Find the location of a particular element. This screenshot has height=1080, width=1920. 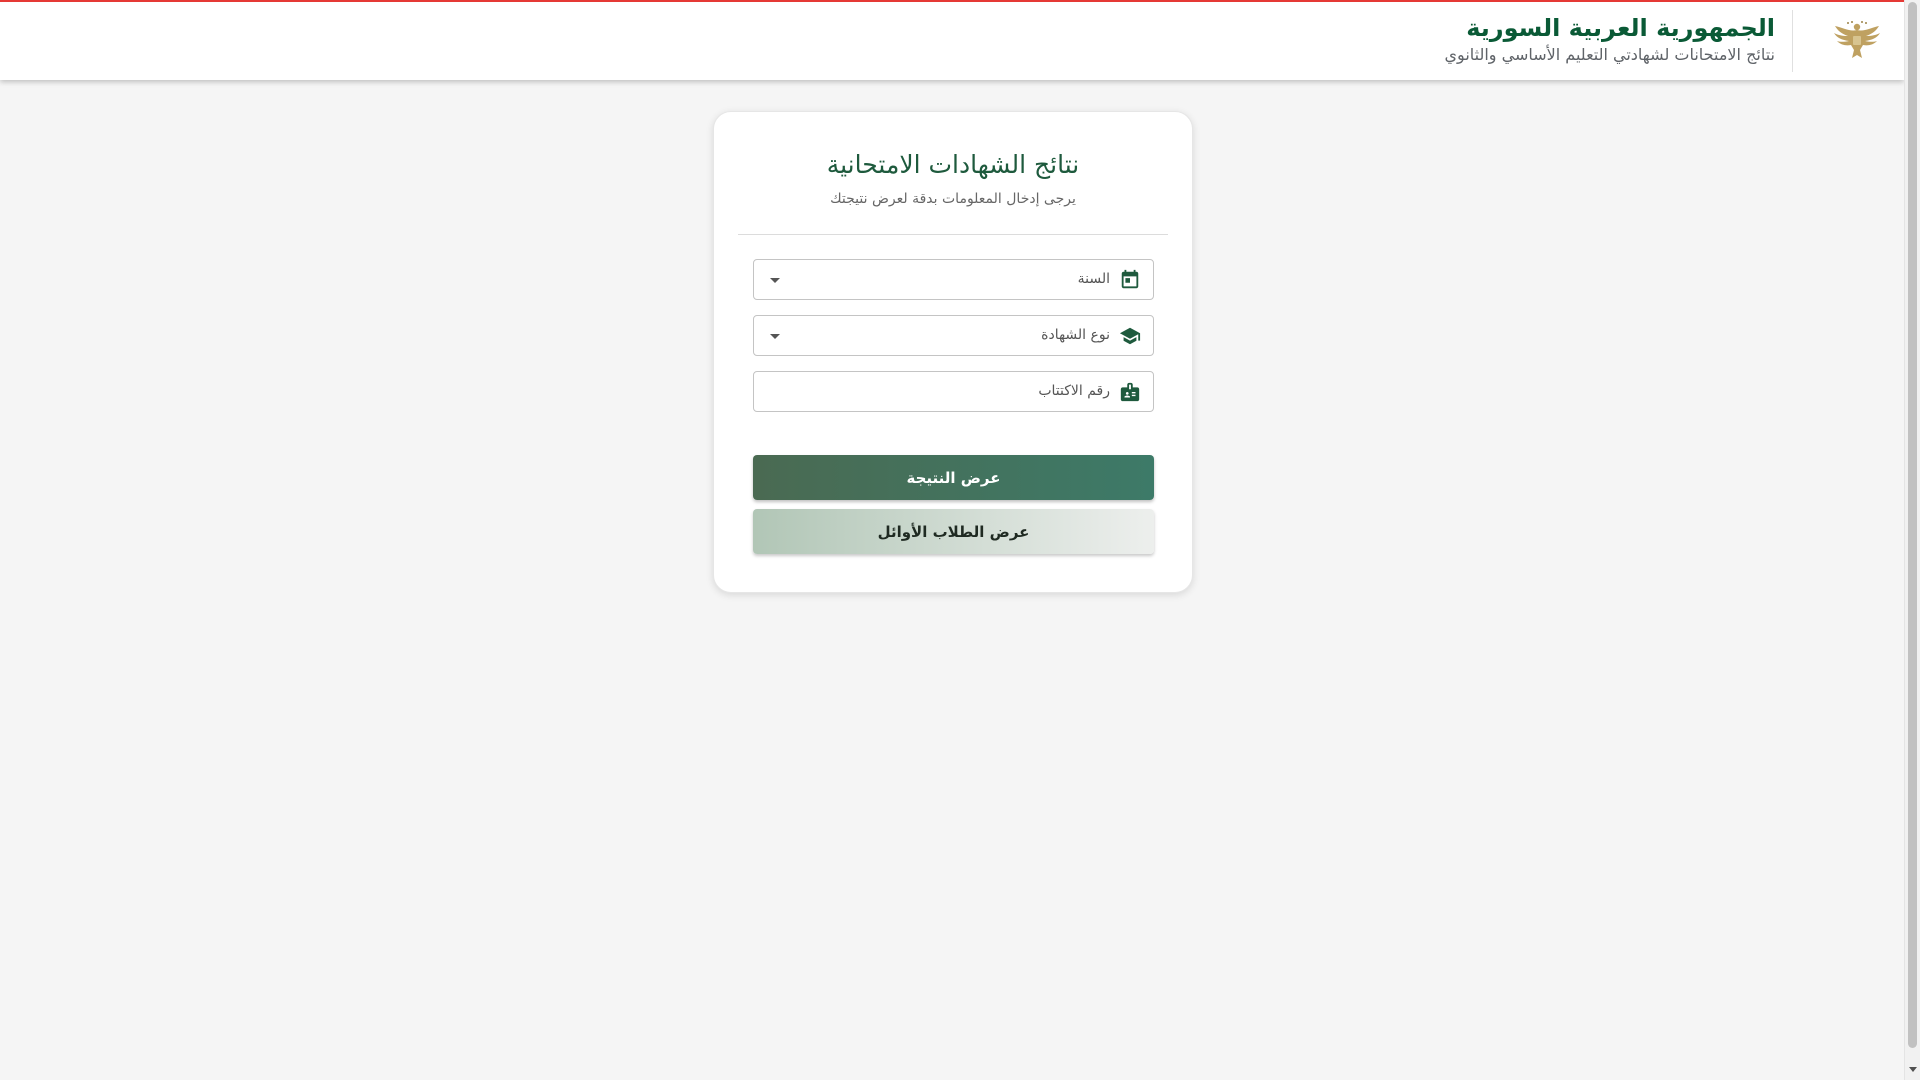

show-result-button: عرض النتيجة is located at coordinates (953, 477).